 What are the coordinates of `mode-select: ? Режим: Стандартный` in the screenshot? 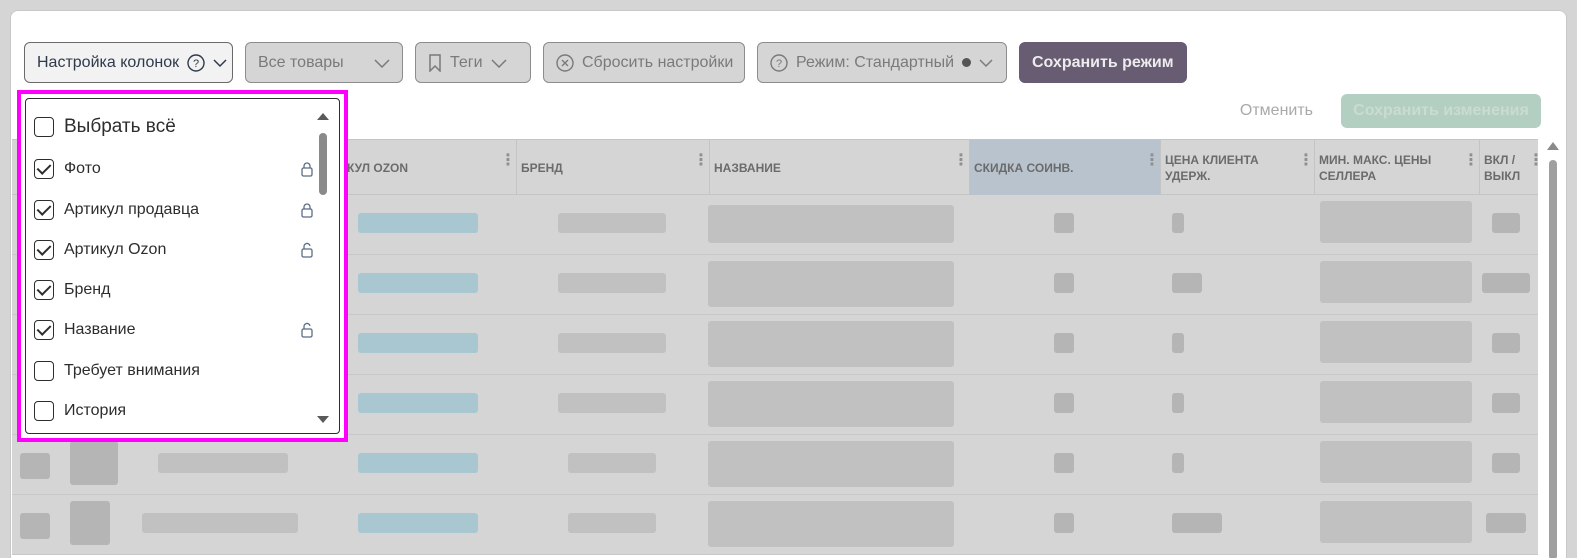 It's located at (882, 62).